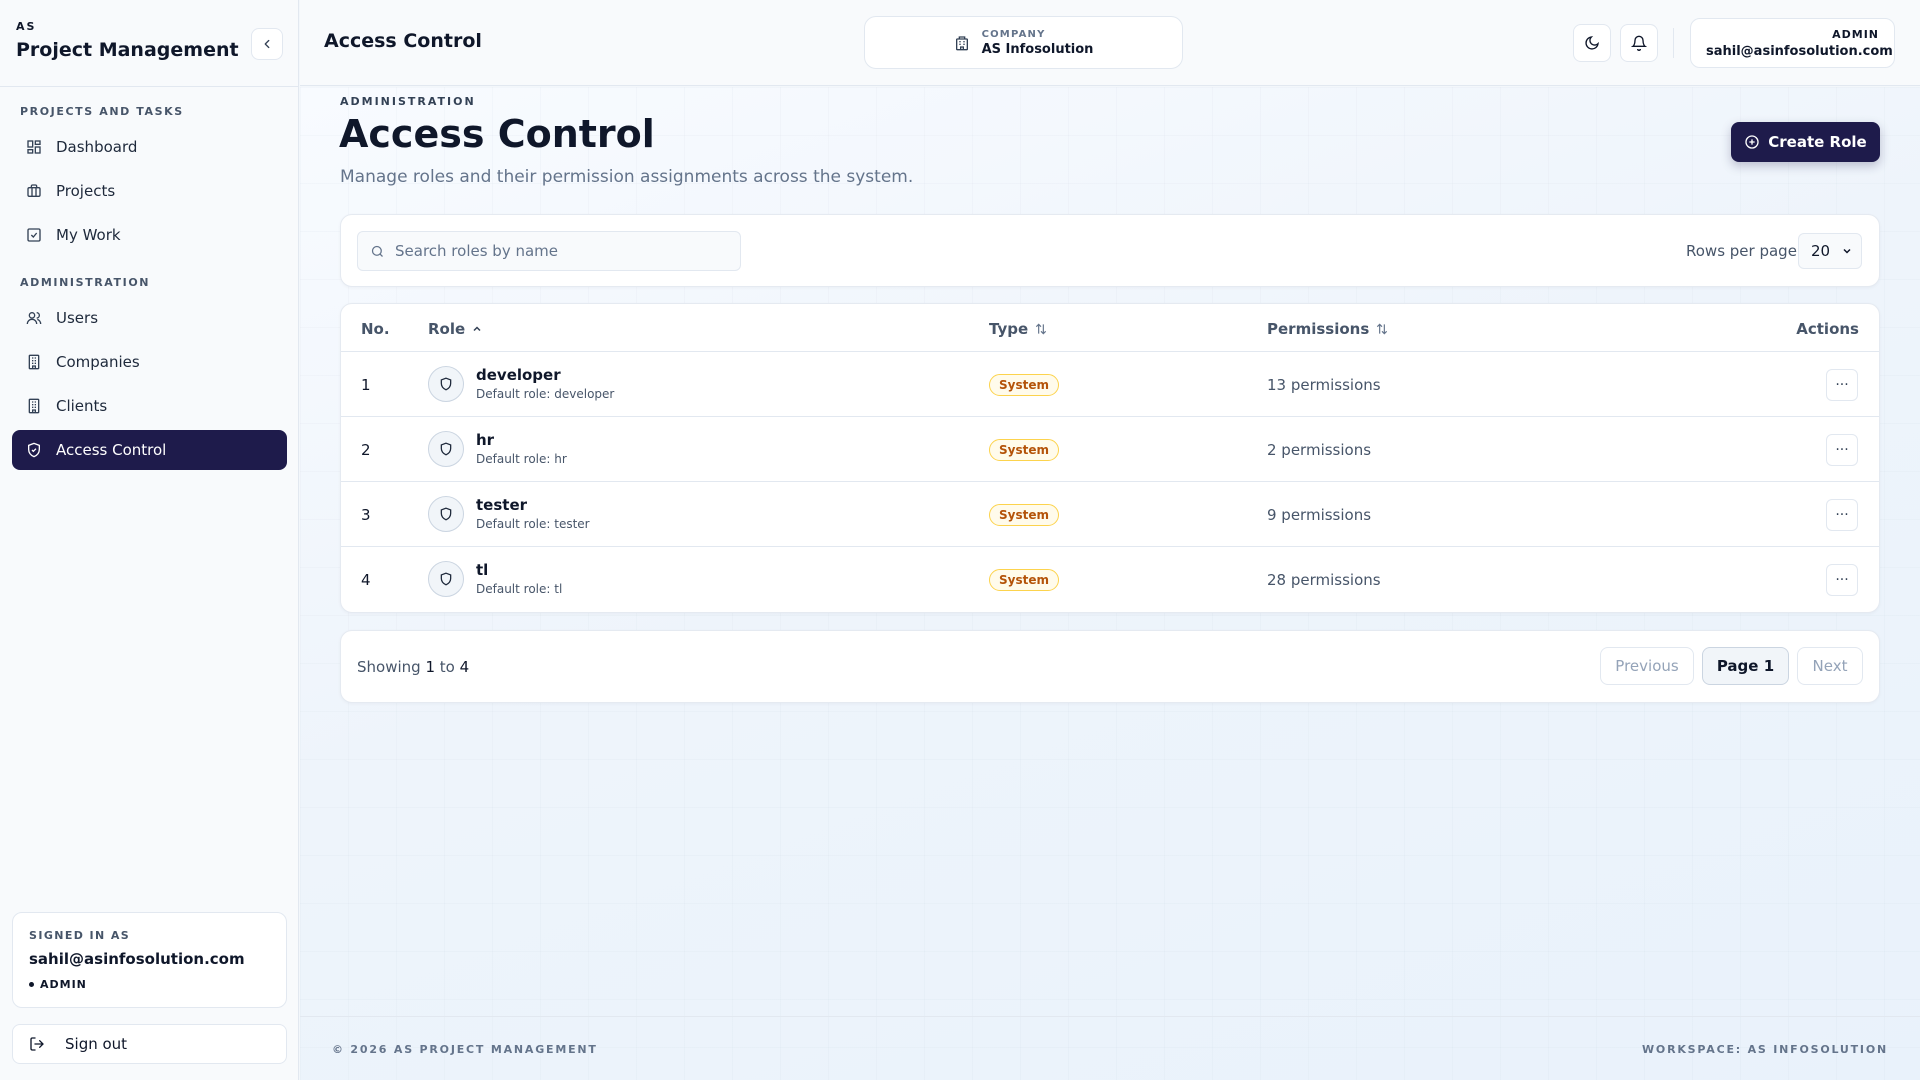 This screenshot has width=1920, height=1080. Describe the element at coordinates (37, 1044) in the screenshot. I see `logout-icon` at that location.